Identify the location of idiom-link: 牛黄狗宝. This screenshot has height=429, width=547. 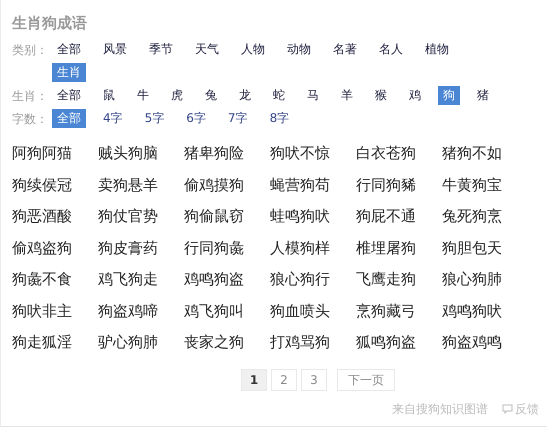
(472, 185).